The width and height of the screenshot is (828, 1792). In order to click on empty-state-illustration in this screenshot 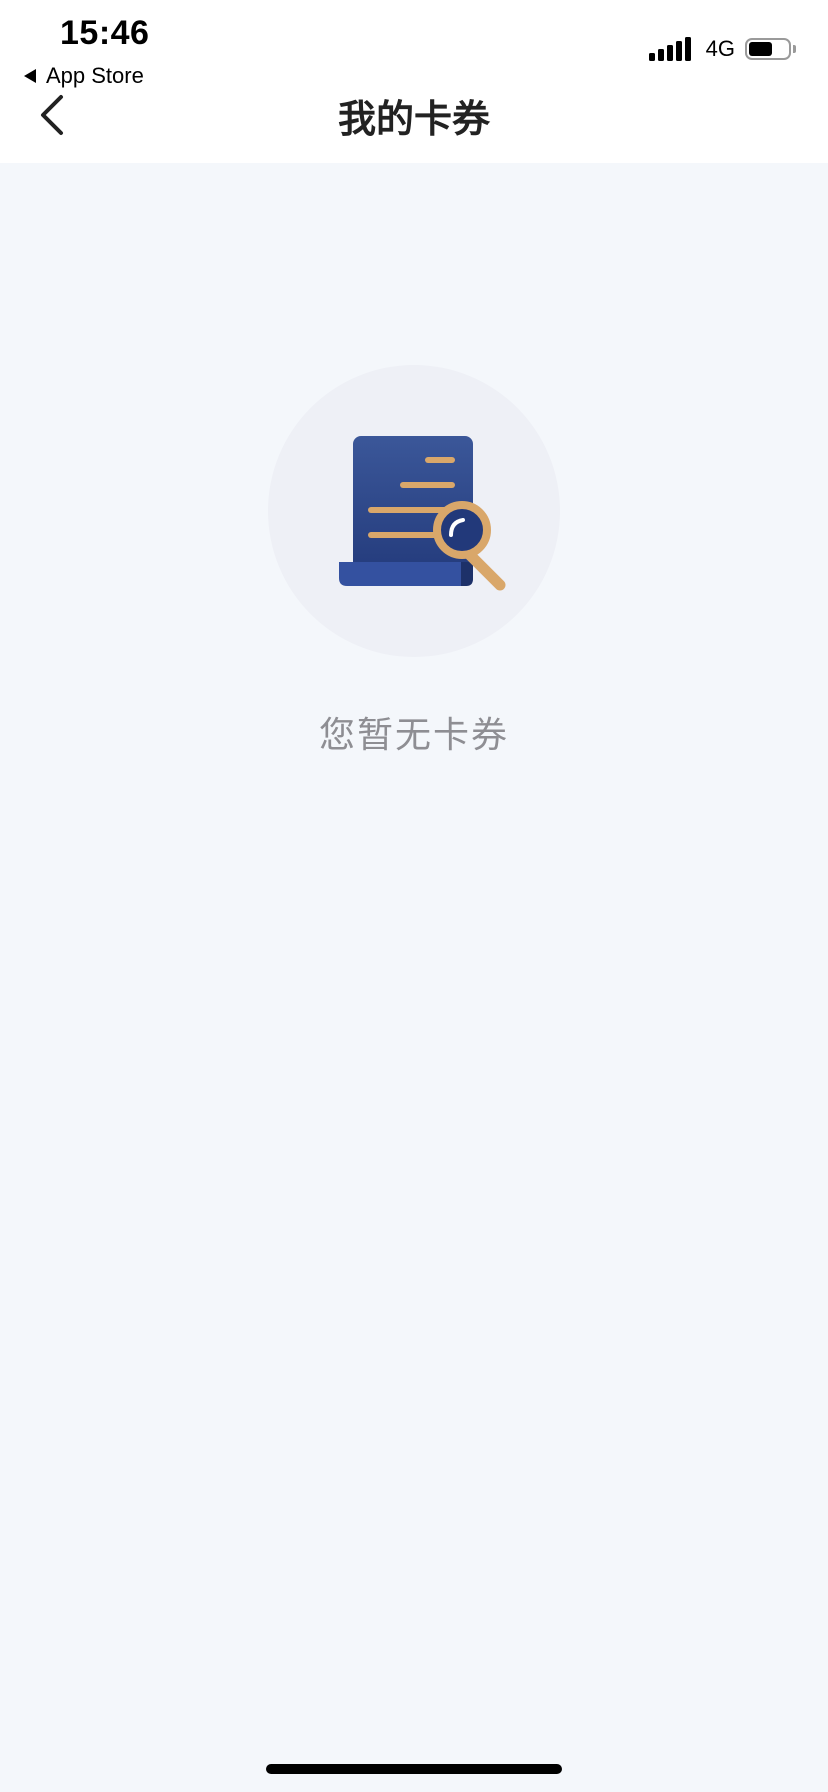, I will do `click(414, 511)`.